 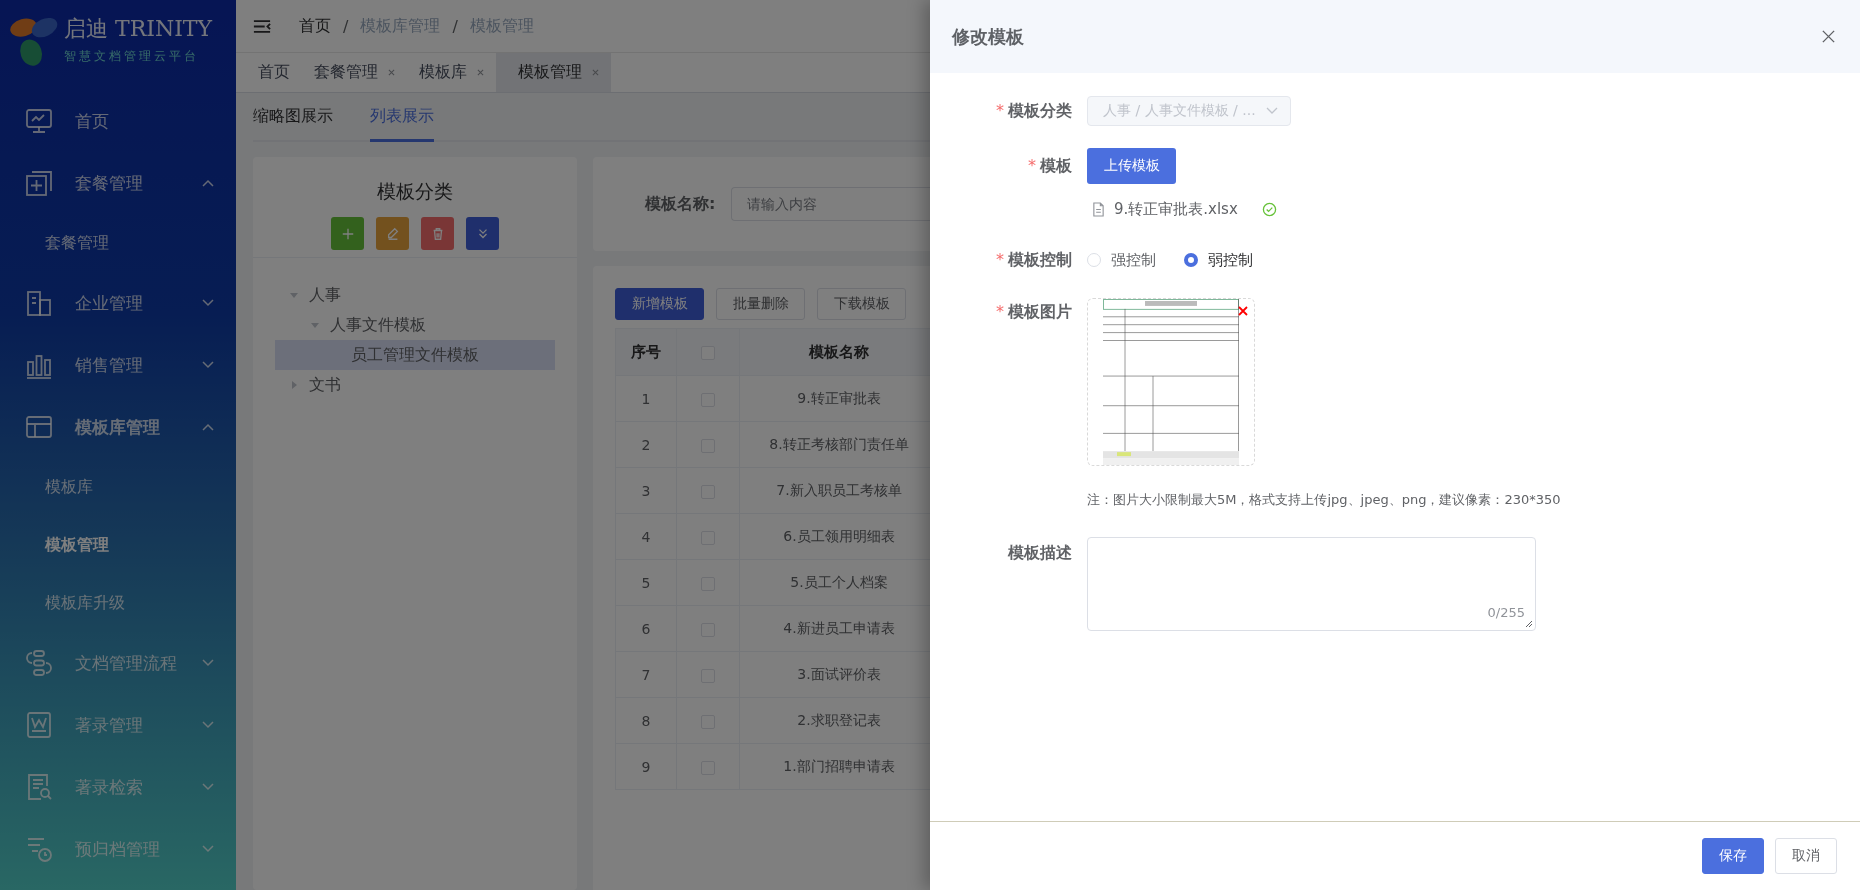 I want to click on page-tab: 模板管理, so click(x=553, y=72).